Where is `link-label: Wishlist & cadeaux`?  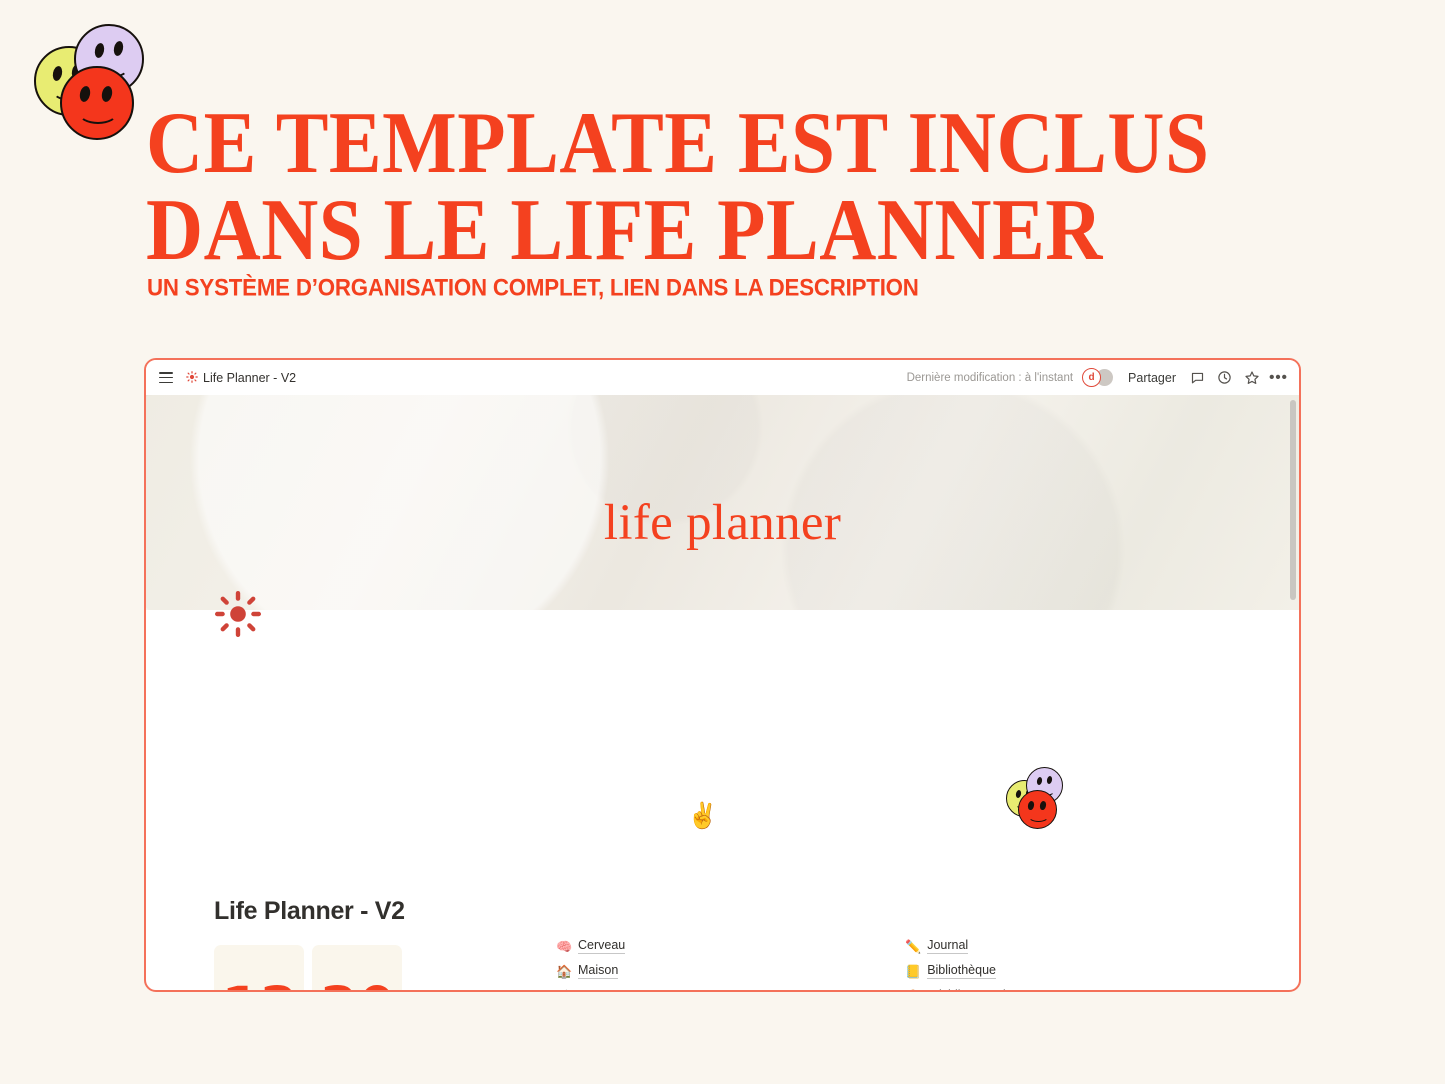
link-label: Wishlist & cadeaux is located at coordinates (980, 989).